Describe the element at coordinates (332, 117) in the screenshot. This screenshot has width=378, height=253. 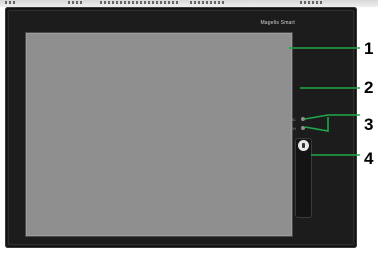
I see `callout-line-3a` at that location.